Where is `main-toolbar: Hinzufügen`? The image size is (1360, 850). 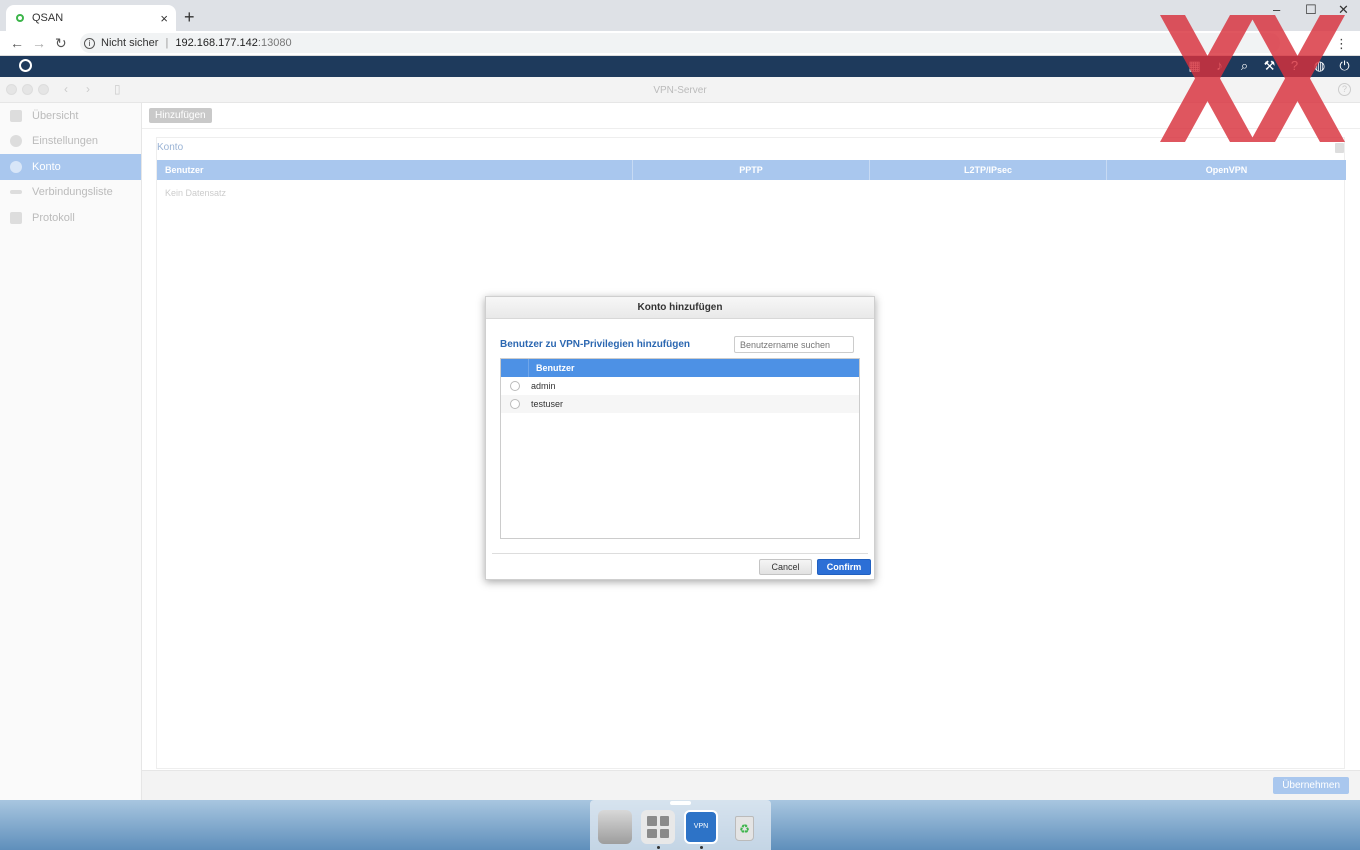 main-toolbar: Hinzufügen is located at coordinates (751, 116).